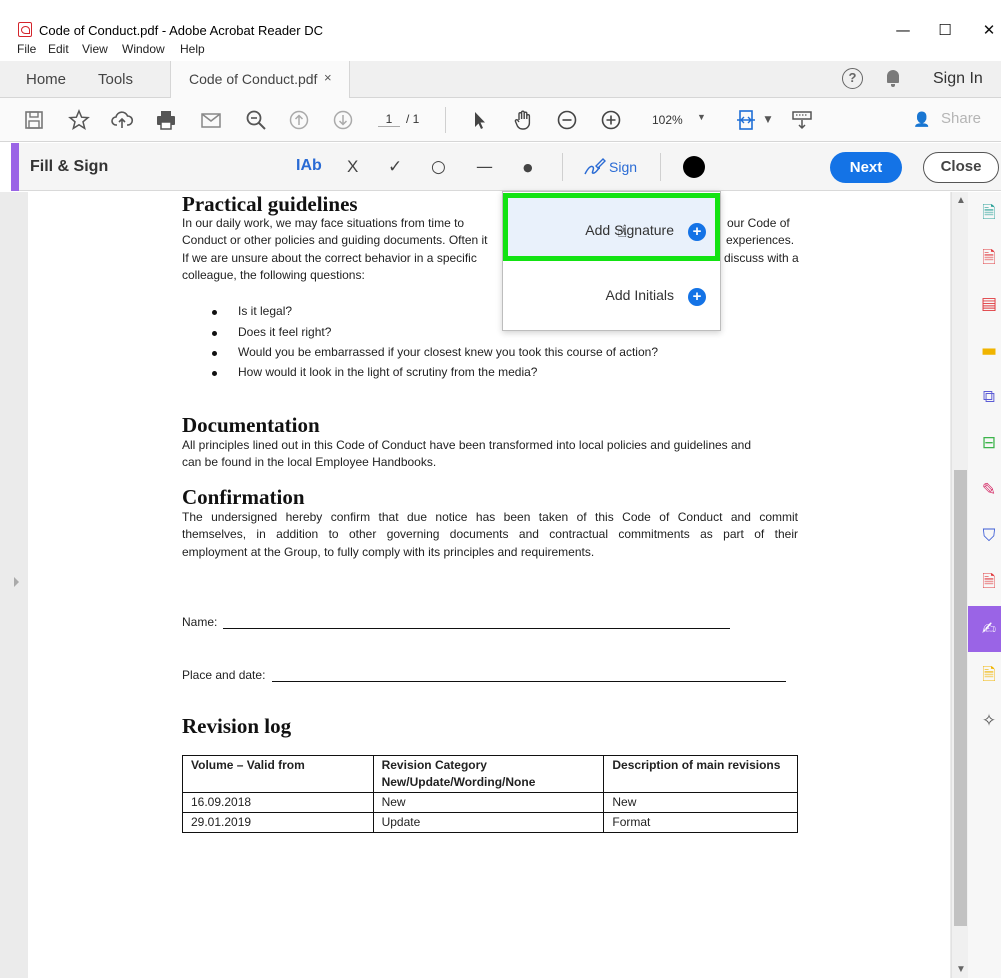 Image resolution: width=1001 pixels, height=978 pixels. I want to click on left-panel-toggle, so click(14, 585).